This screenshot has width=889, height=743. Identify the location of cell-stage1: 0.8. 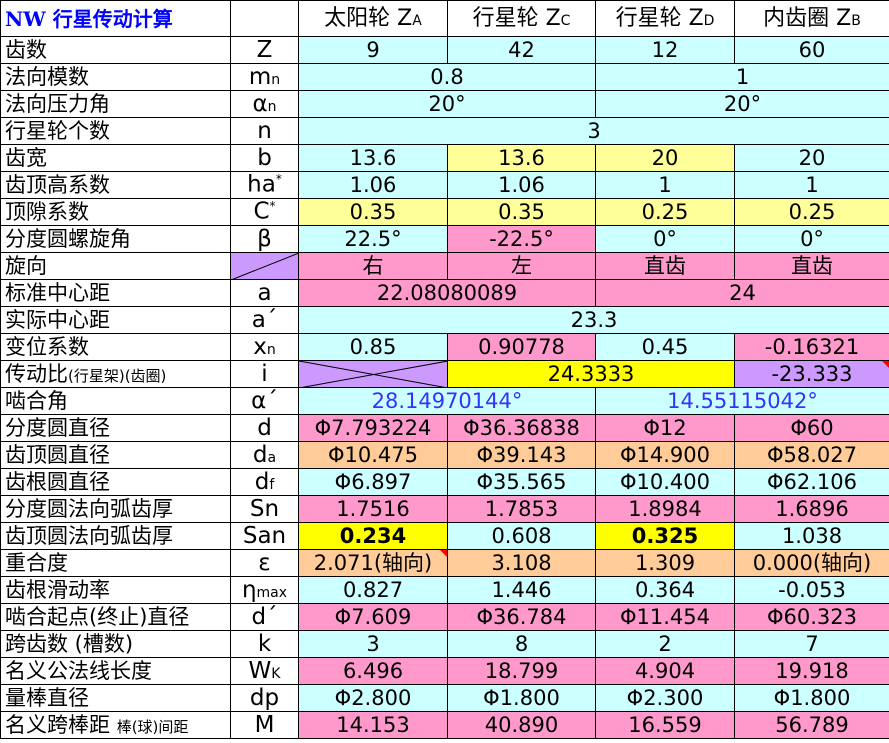
(447, 77).